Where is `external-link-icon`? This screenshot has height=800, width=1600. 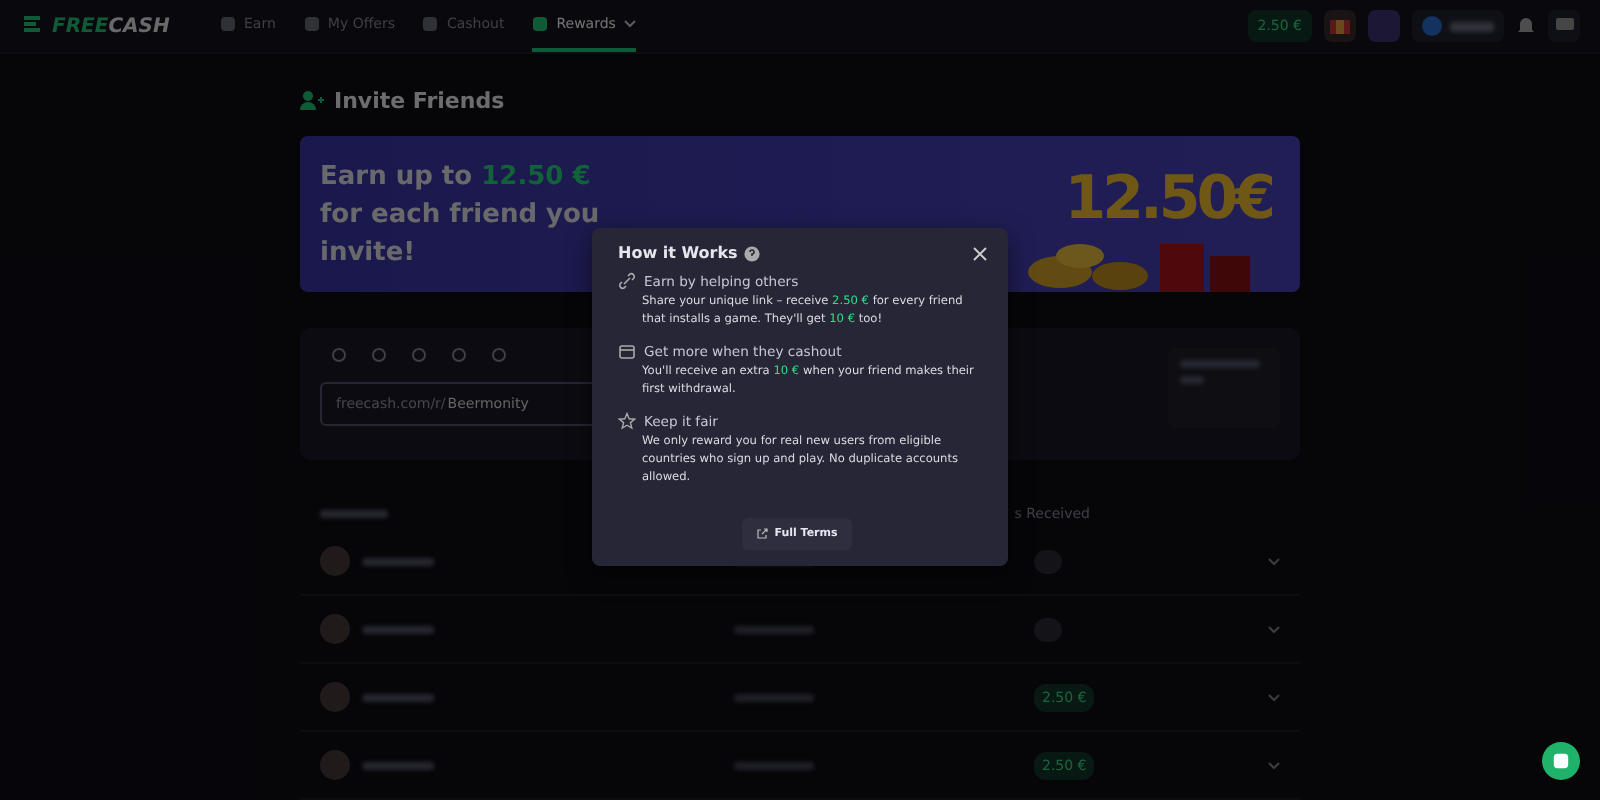
external-link-icon is located at coordinates (762, 534).